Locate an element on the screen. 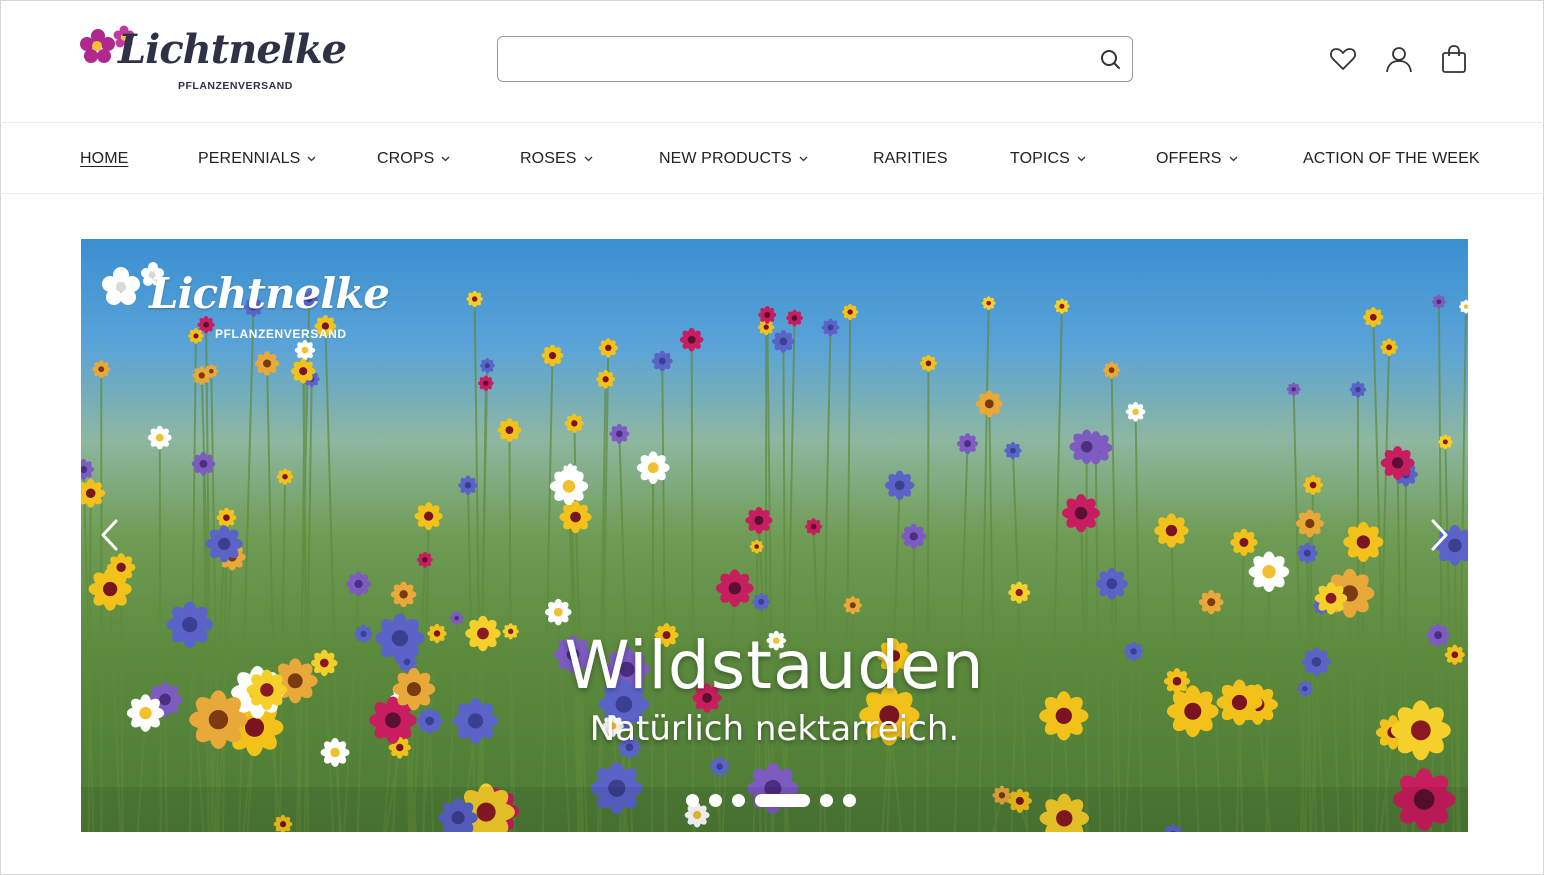 The height and width of the screenshot is (875, 1544). nav-item-offers: OFFERS is located at coordinates (1197, 159).